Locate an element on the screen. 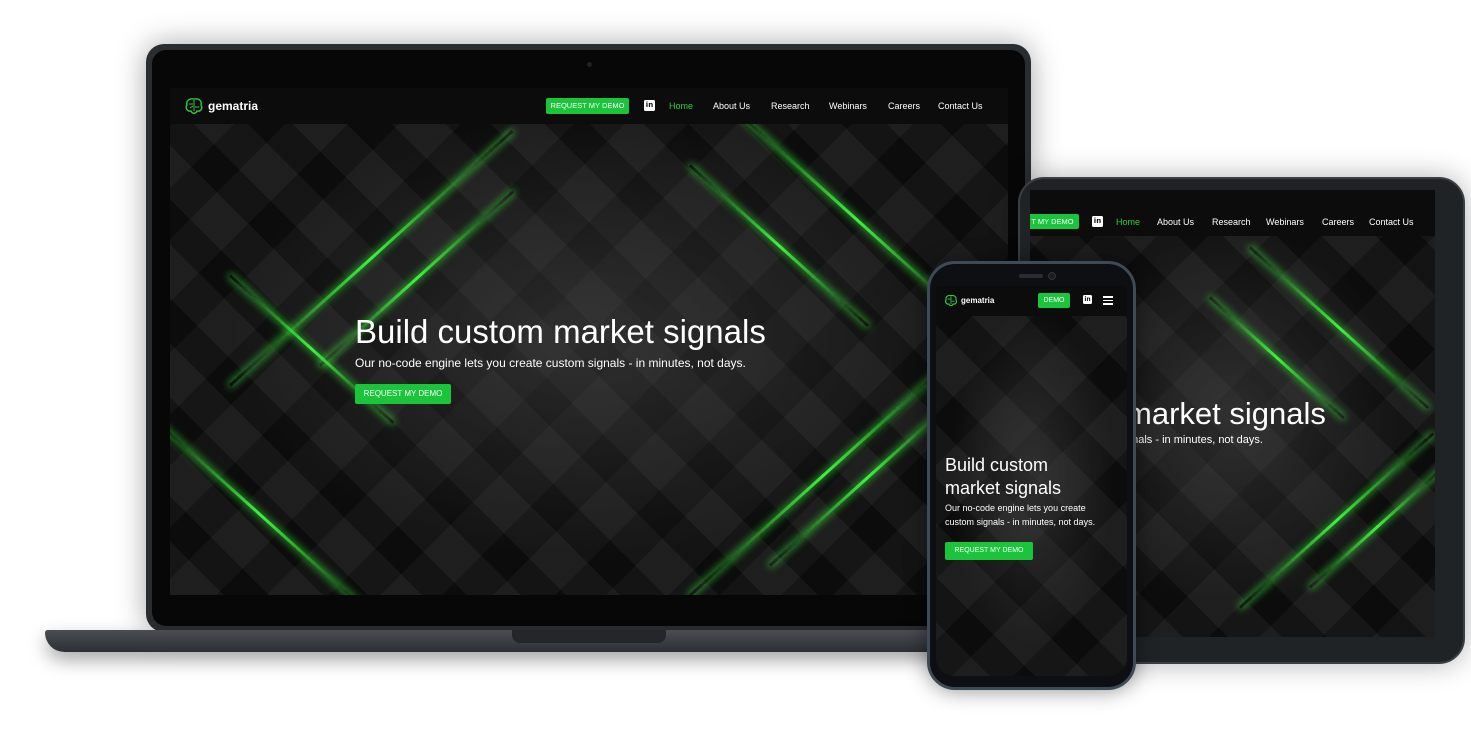 This screenshot has width=1471, height=754. tablet-hero-subtitle: gnals - in minutes, not days. is located at coordinates (1194, 440).